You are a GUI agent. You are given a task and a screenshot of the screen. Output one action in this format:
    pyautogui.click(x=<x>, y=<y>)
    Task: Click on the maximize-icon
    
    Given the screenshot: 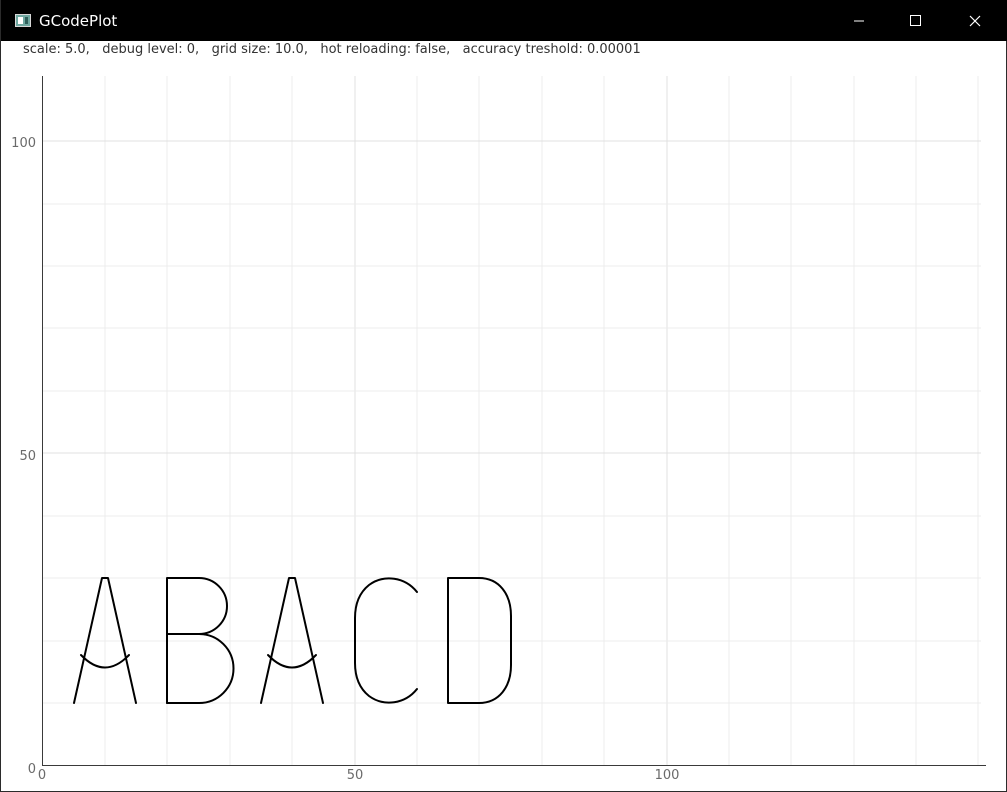 What is the action you would take?
    pyautogui.click(x=915, y=20)
    